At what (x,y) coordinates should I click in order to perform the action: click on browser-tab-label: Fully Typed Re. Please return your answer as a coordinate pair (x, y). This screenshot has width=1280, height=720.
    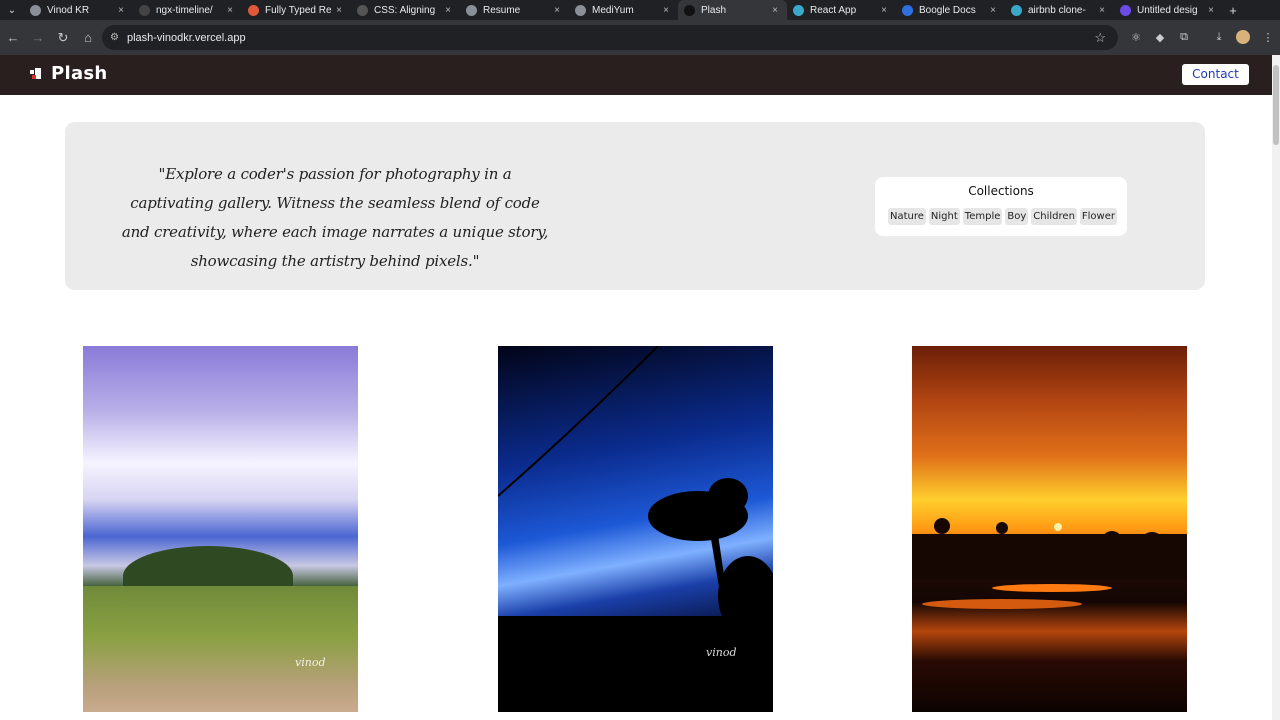
    Looking at the image, I should click on (298, 10).